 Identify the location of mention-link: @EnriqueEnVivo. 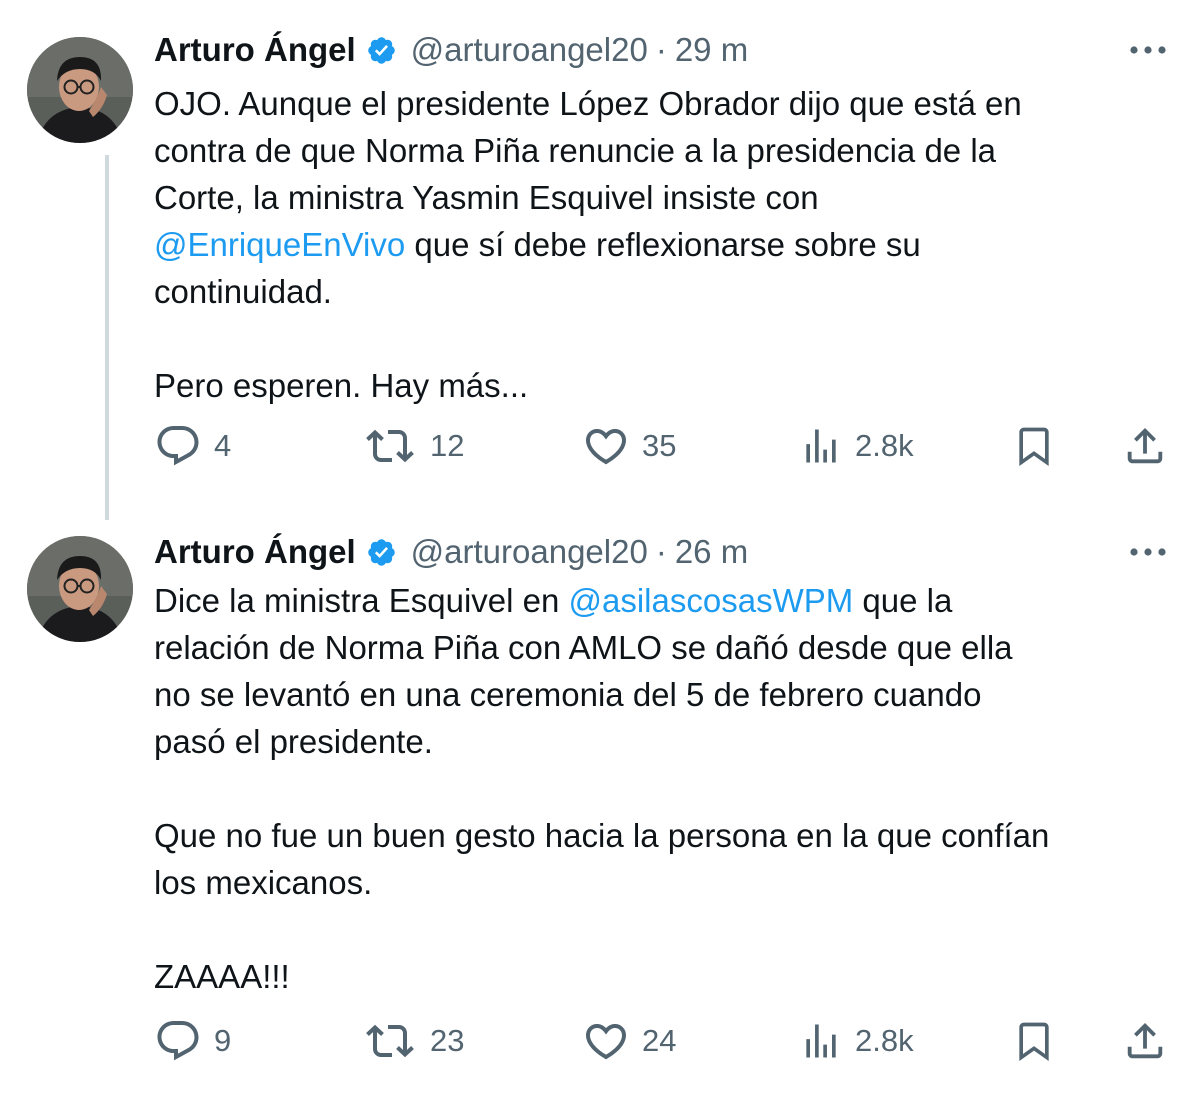
(279, 244).